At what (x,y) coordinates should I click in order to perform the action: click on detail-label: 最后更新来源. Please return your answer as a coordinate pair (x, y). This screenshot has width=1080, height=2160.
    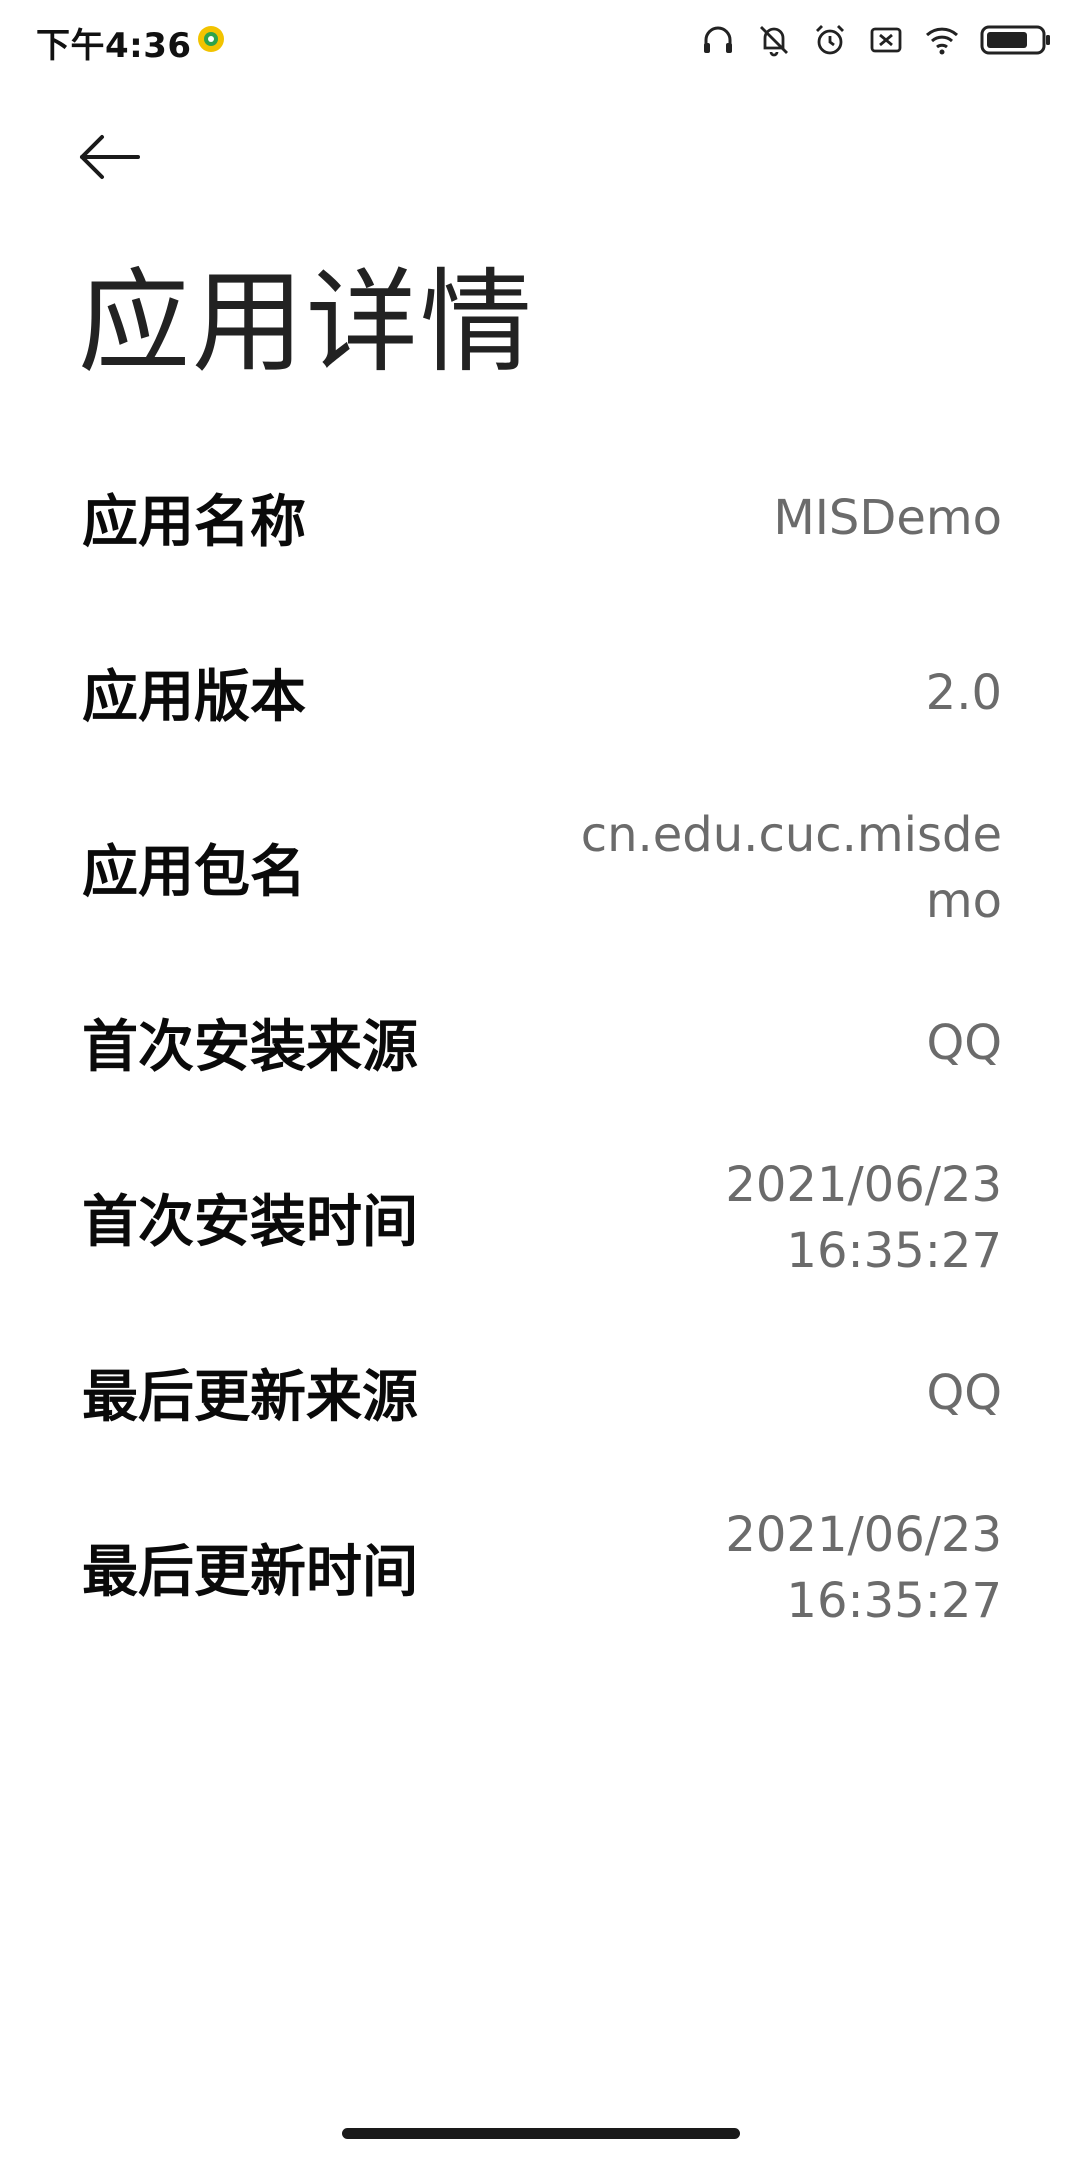
    Looking at the image, I should click on (250, 1397).